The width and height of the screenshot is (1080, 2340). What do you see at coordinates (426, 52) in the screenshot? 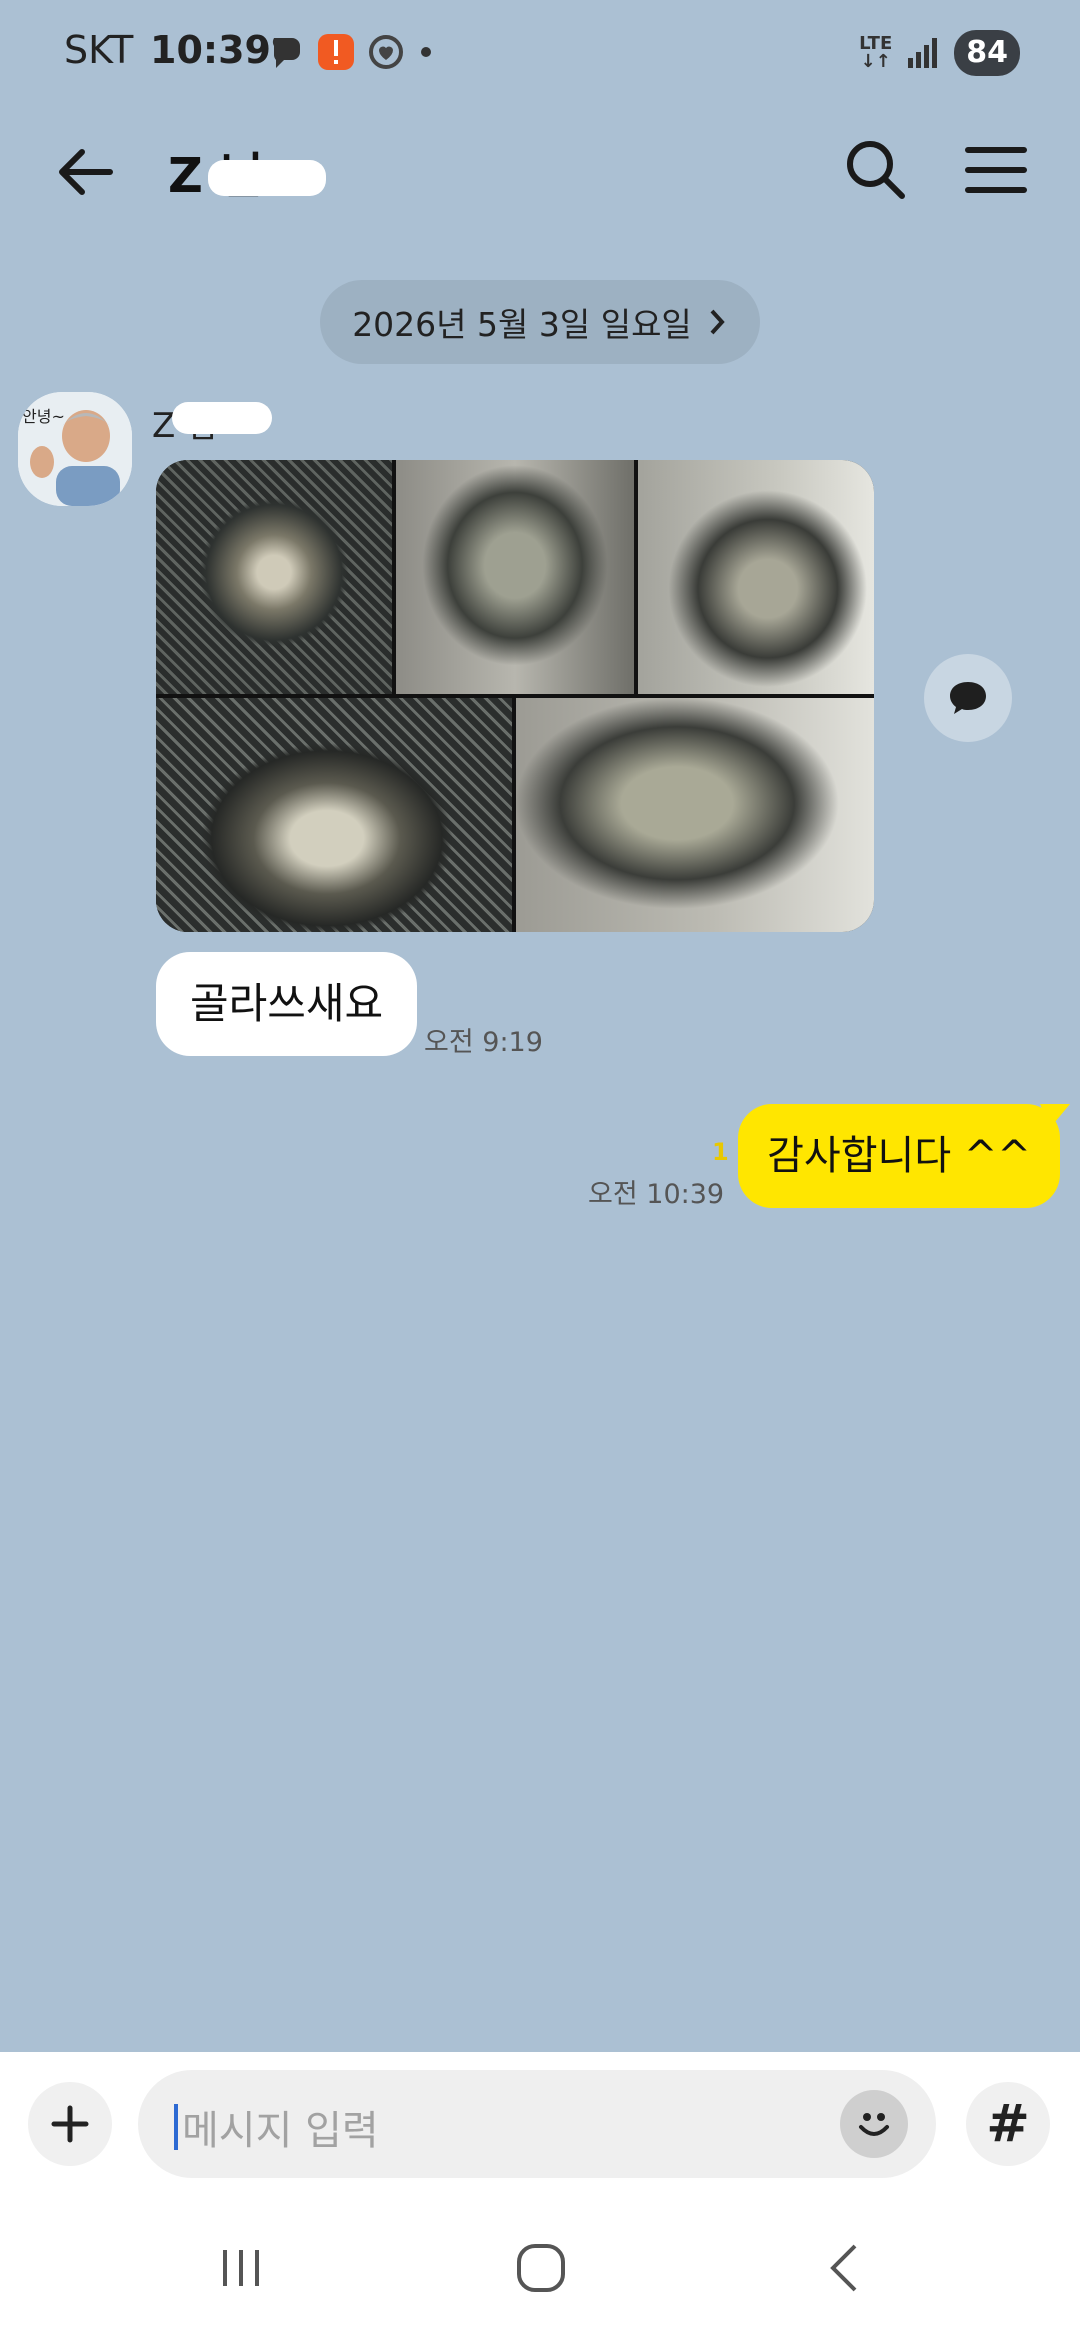
I see `dot-icon` at bounding box center [426, 52].